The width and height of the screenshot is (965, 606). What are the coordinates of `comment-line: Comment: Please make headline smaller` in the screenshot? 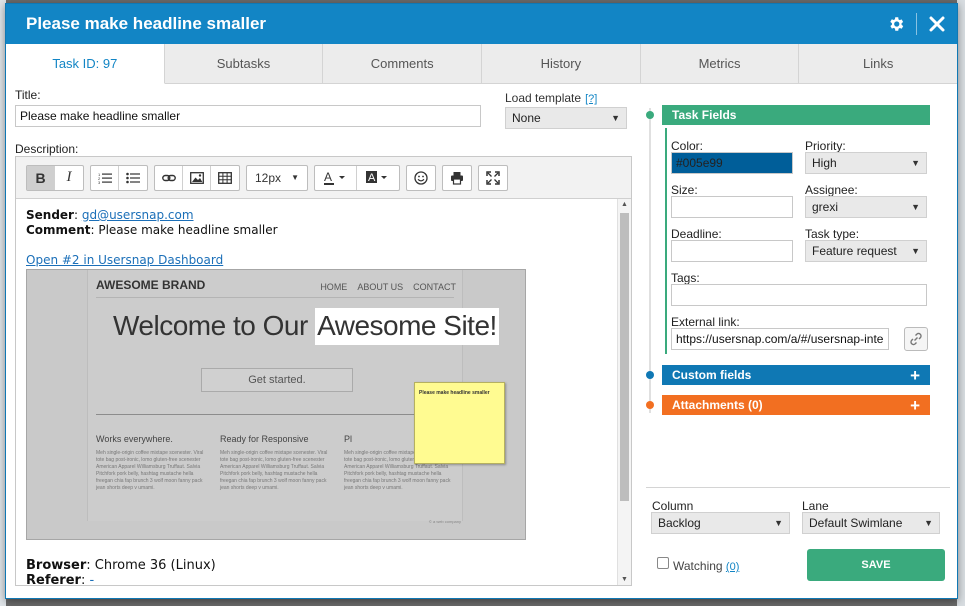 It's located at (152, 230).